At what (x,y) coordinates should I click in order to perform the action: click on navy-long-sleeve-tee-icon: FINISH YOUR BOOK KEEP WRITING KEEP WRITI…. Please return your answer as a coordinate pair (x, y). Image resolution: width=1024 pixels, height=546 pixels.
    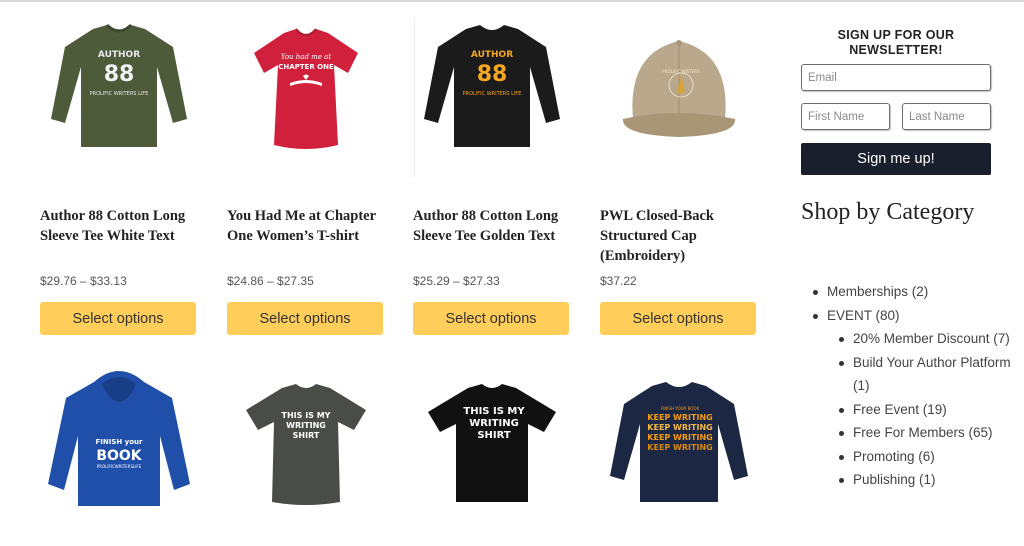
    Looking at the image, I should click on (679, 436).